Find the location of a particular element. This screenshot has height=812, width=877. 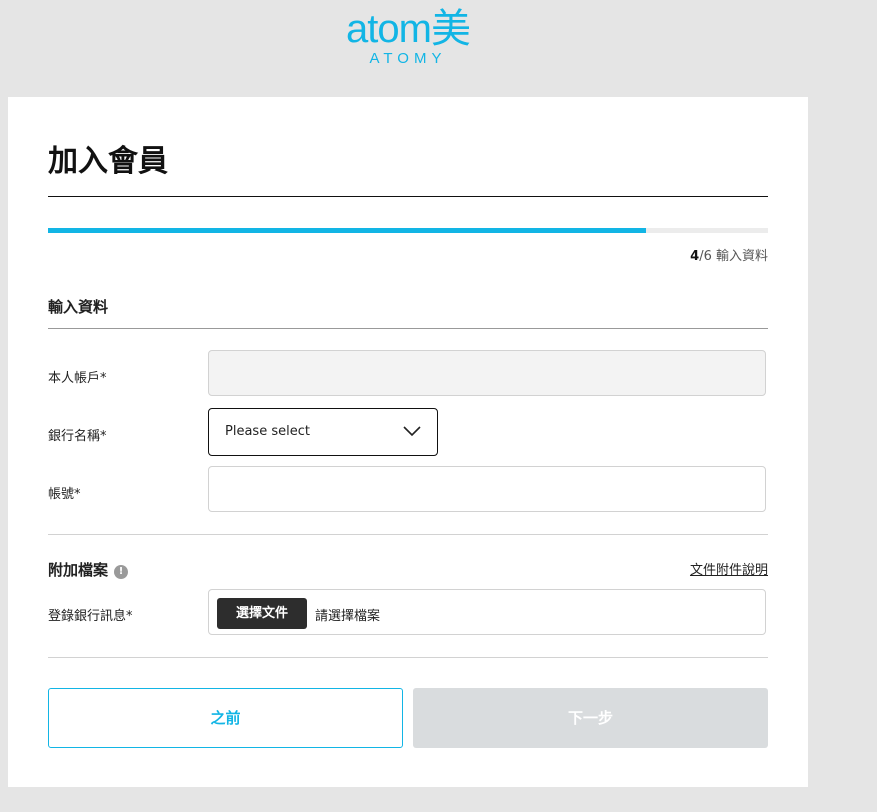

page-title: 加入會員 is located at coordinates (108, 161).